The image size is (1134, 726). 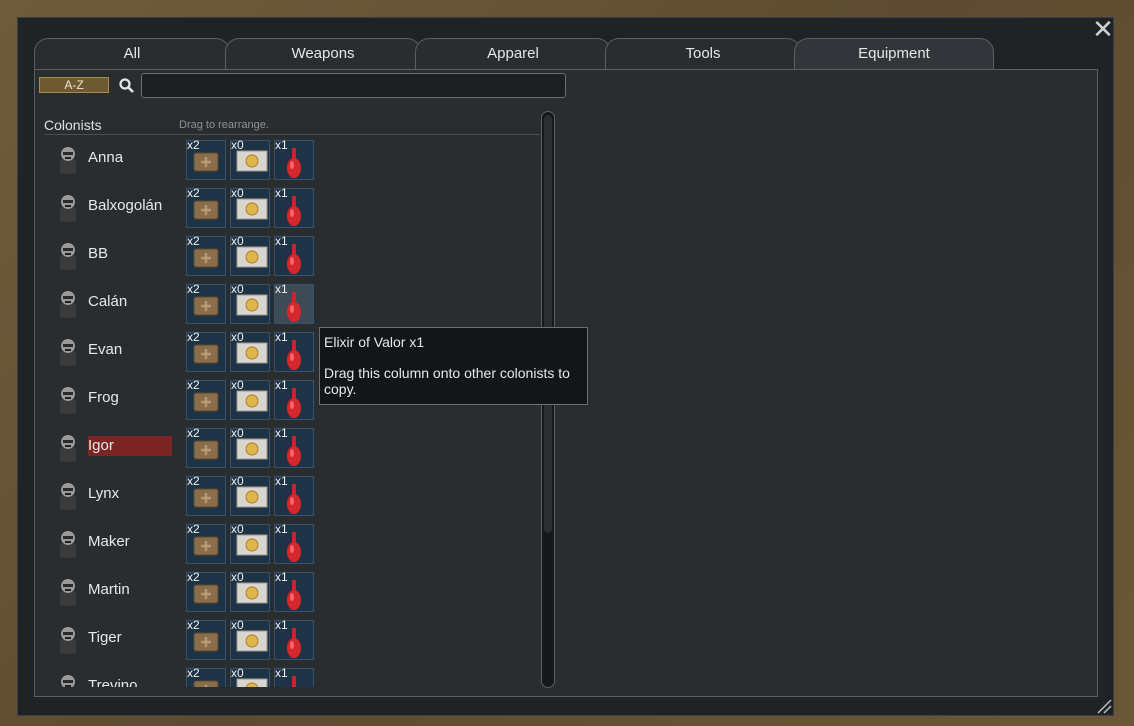 I want to click on tab-equipment: Equipment, so click(x=894, y=54).